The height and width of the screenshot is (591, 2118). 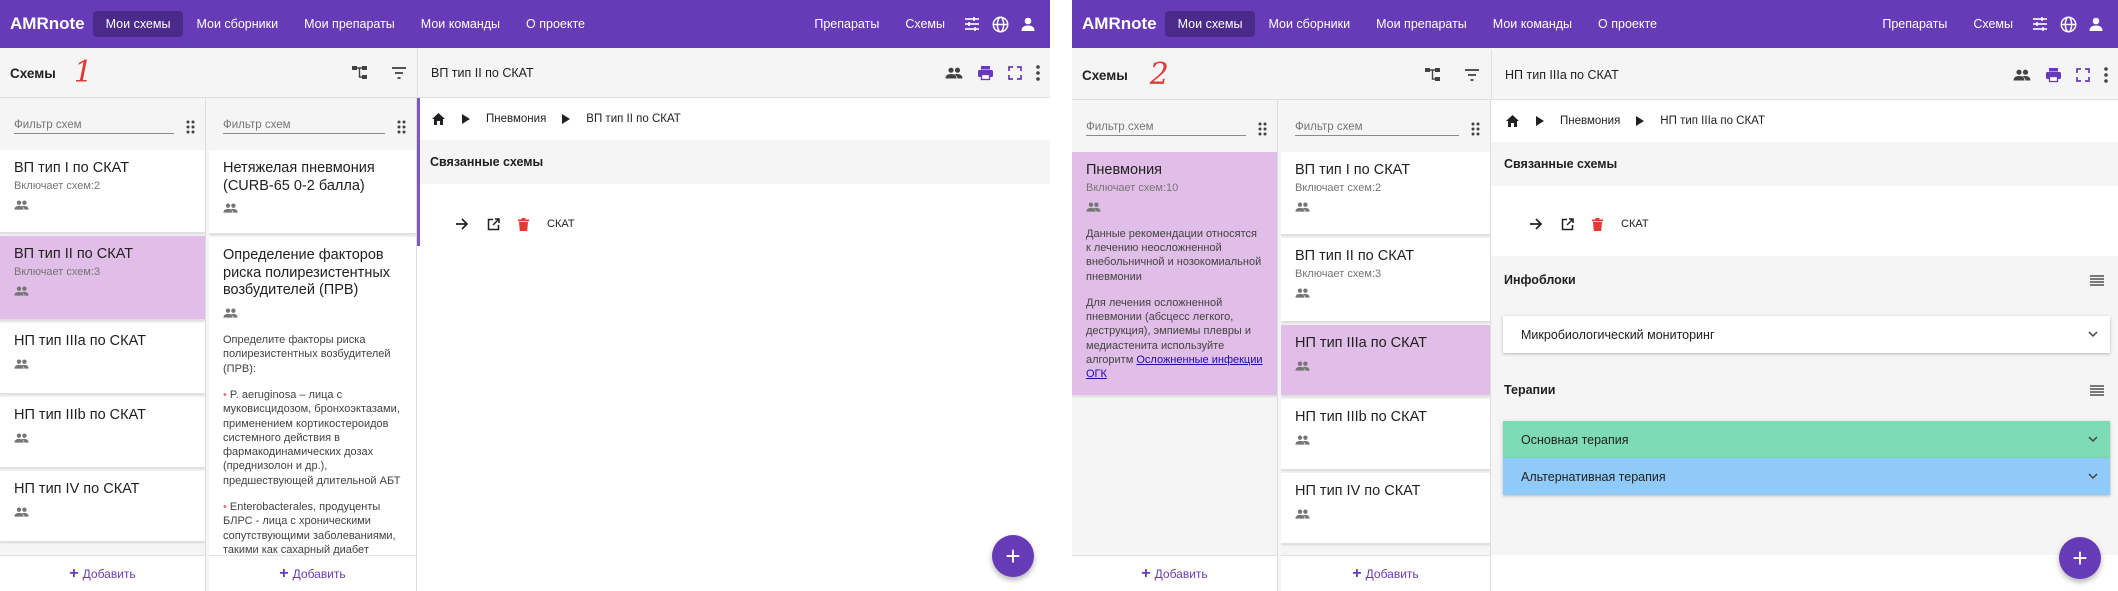 What do you see at coordinates (1595, 75) in the screenshot?
I see `toolbar: Схемы 2 НП тип IIIa по СКАТ` at bounding box center [1595, 75].